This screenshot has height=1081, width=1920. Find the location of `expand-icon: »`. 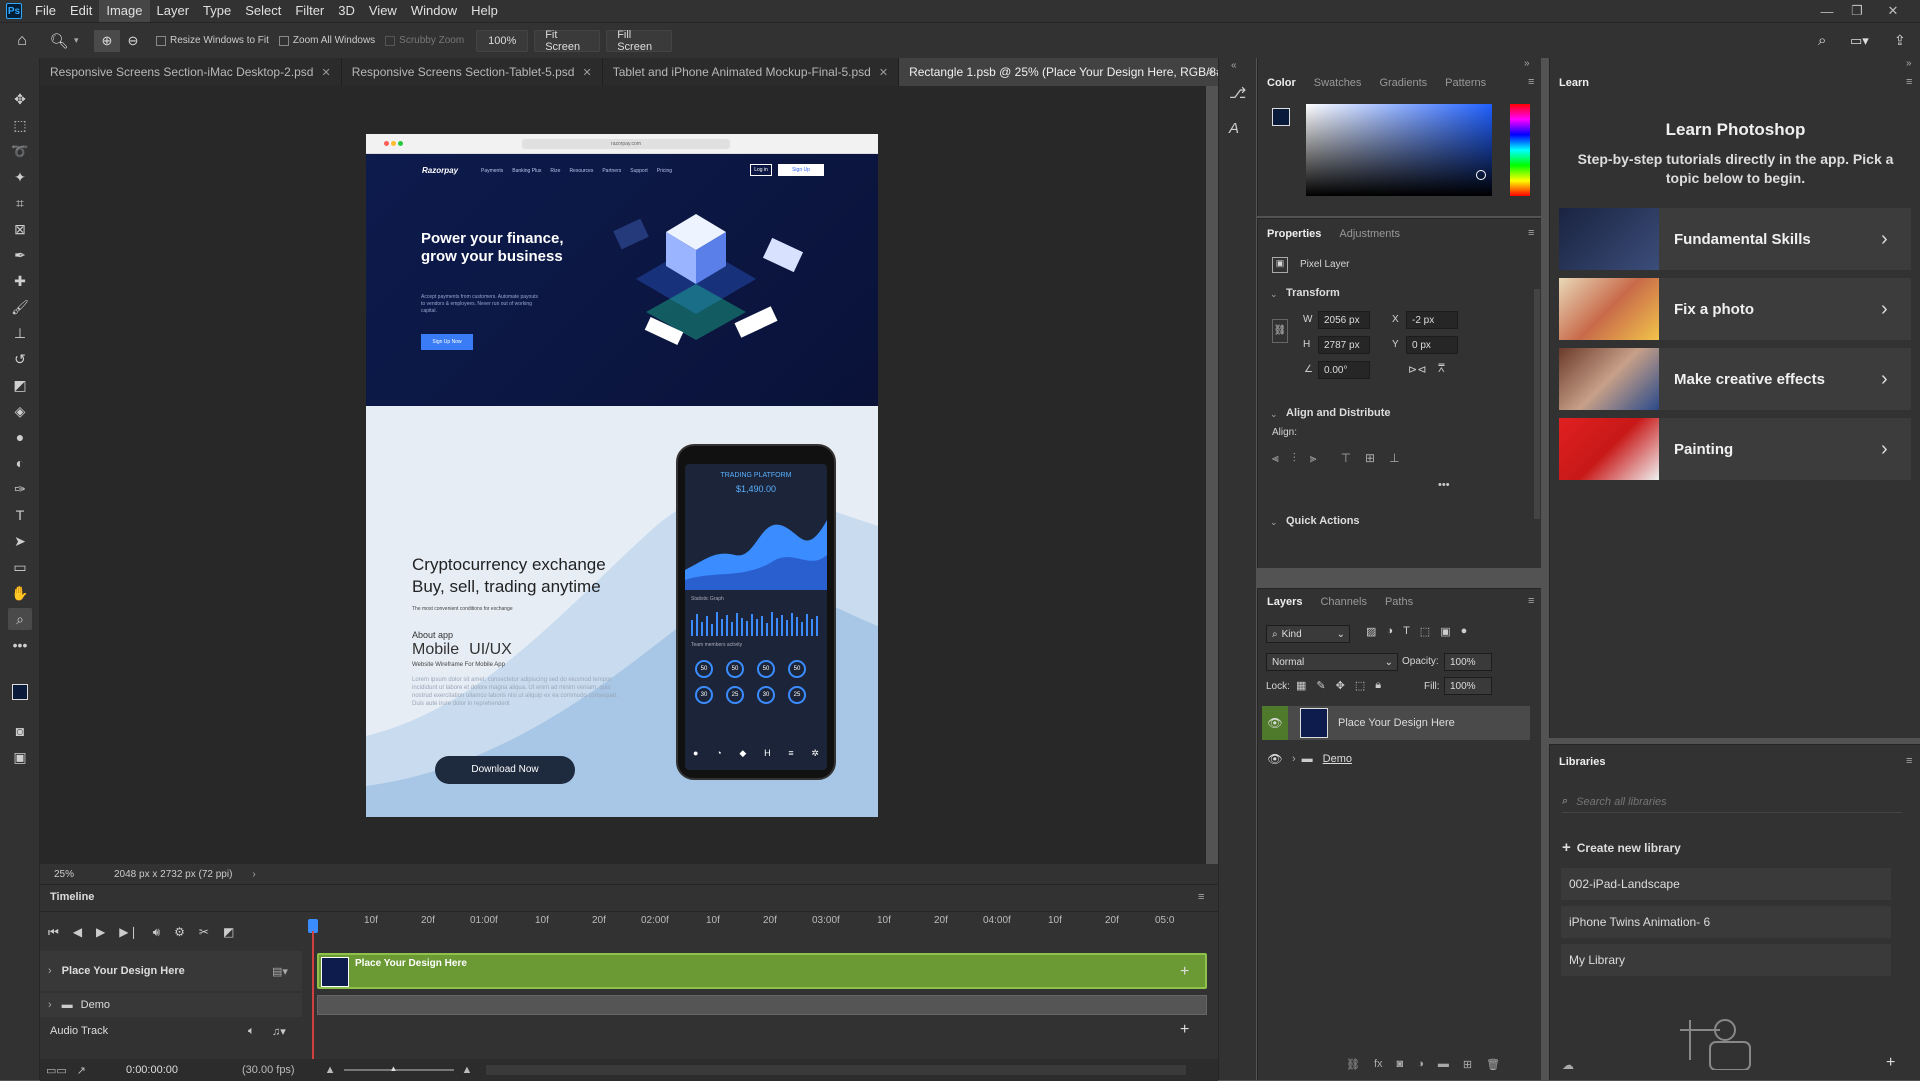

expand-icon: » is located at coordinates (1527, 63).